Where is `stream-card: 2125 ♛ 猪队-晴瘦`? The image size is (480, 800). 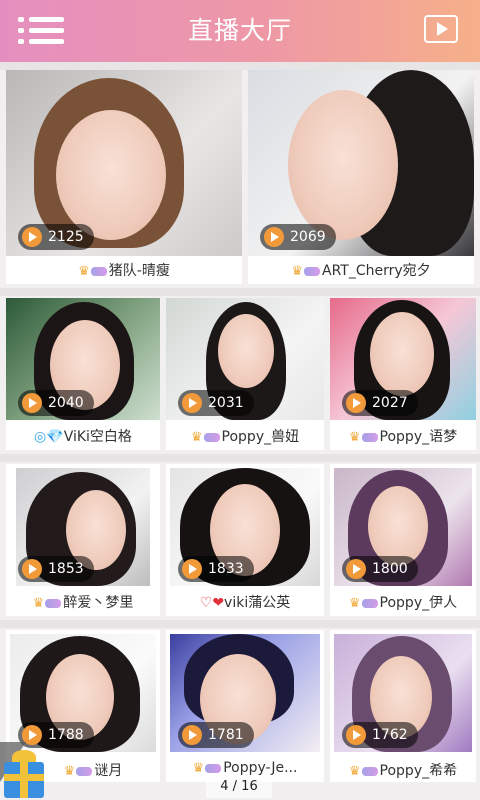 stream-card: 2125 ♛ 猪队-晴瘦 is located at coordinates (124, 177).